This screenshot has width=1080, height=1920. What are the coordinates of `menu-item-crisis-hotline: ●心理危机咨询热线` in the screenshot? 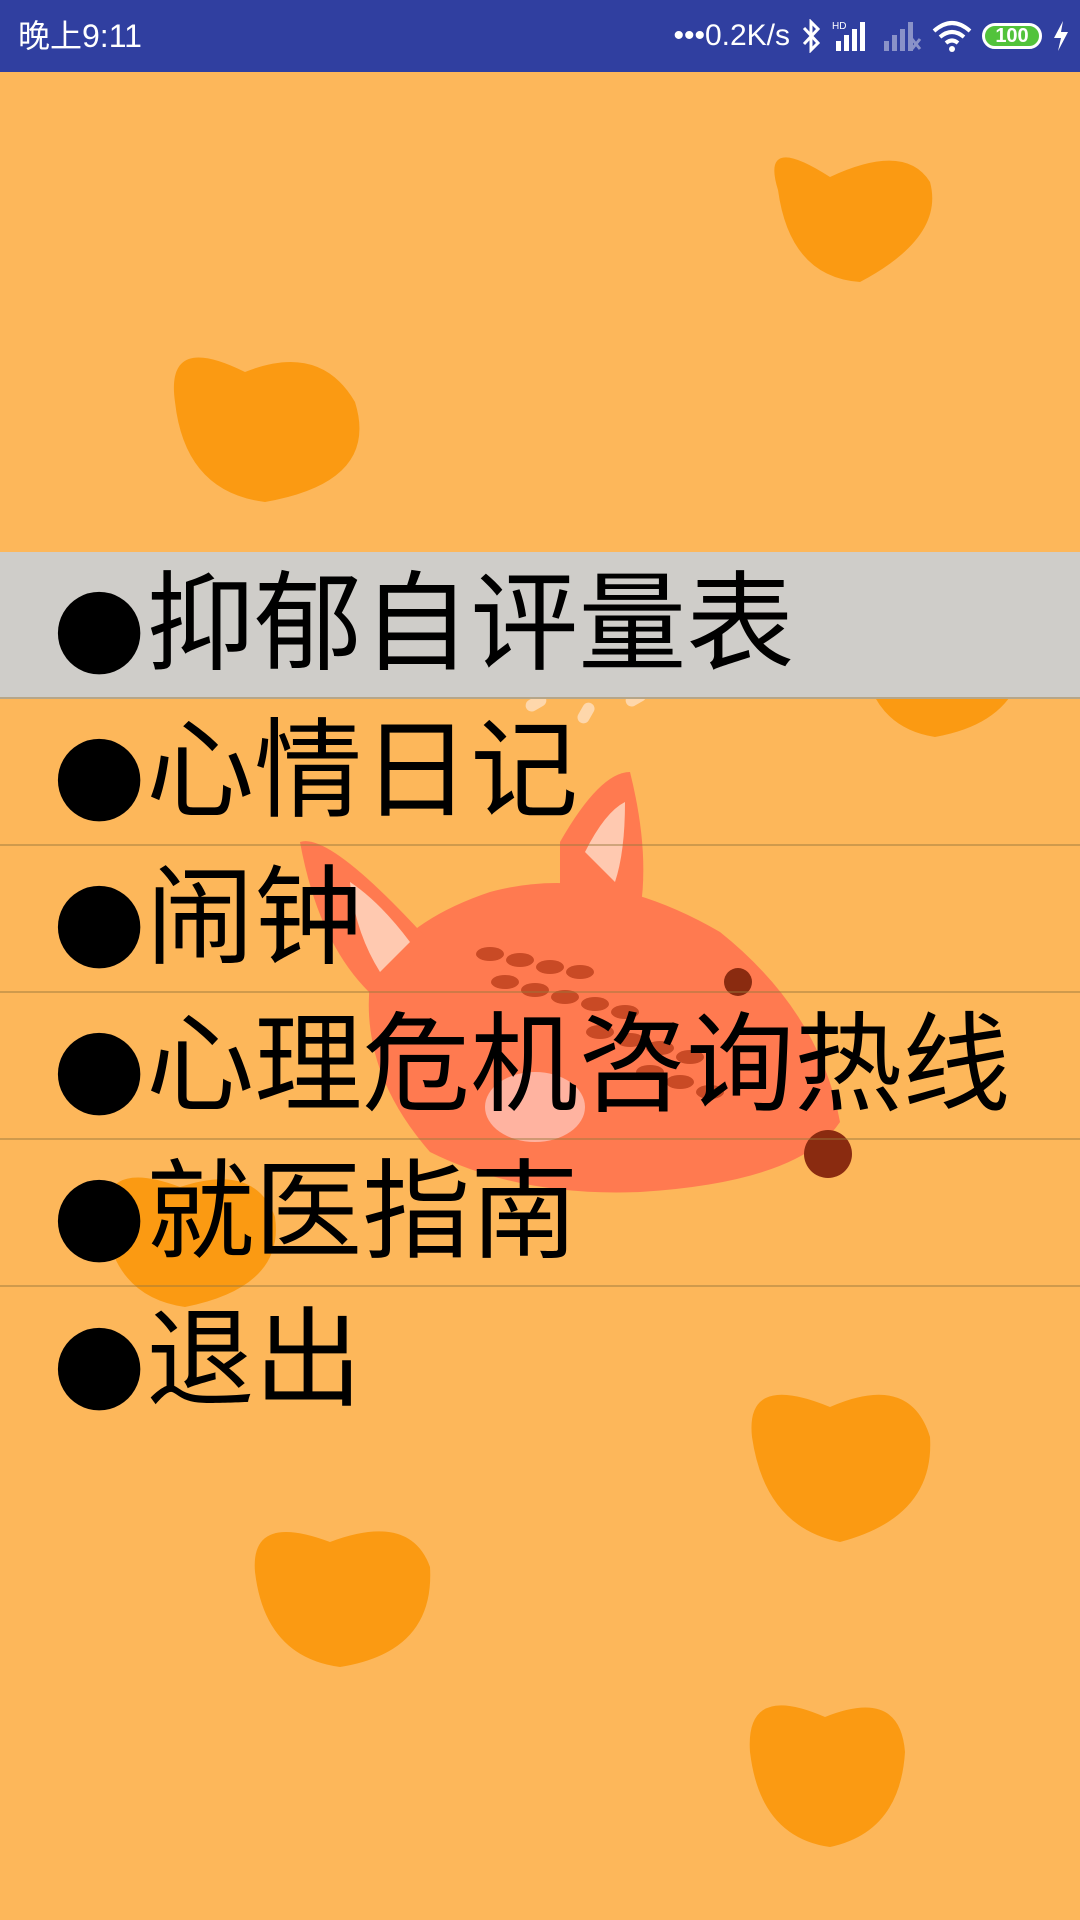 It's located at (540, 1066).